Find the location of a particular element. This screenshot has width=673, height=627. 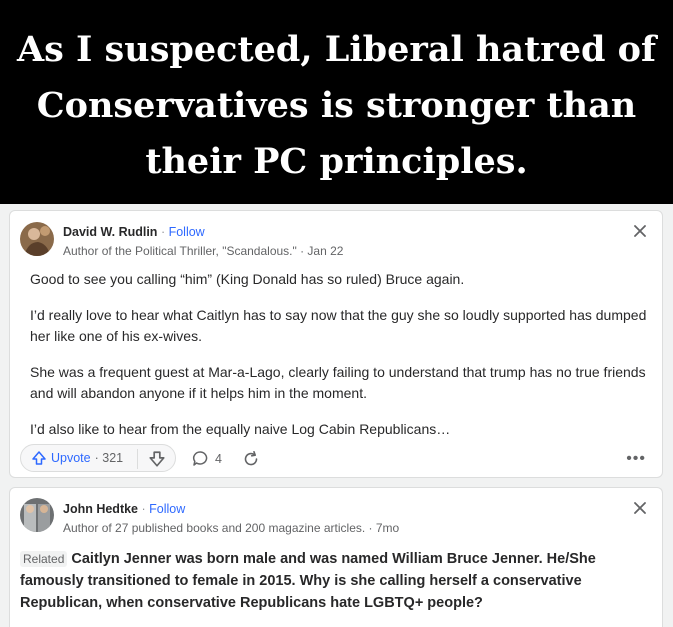

vote-pill: Upvote · 321 is located at coordinates (98, 458).